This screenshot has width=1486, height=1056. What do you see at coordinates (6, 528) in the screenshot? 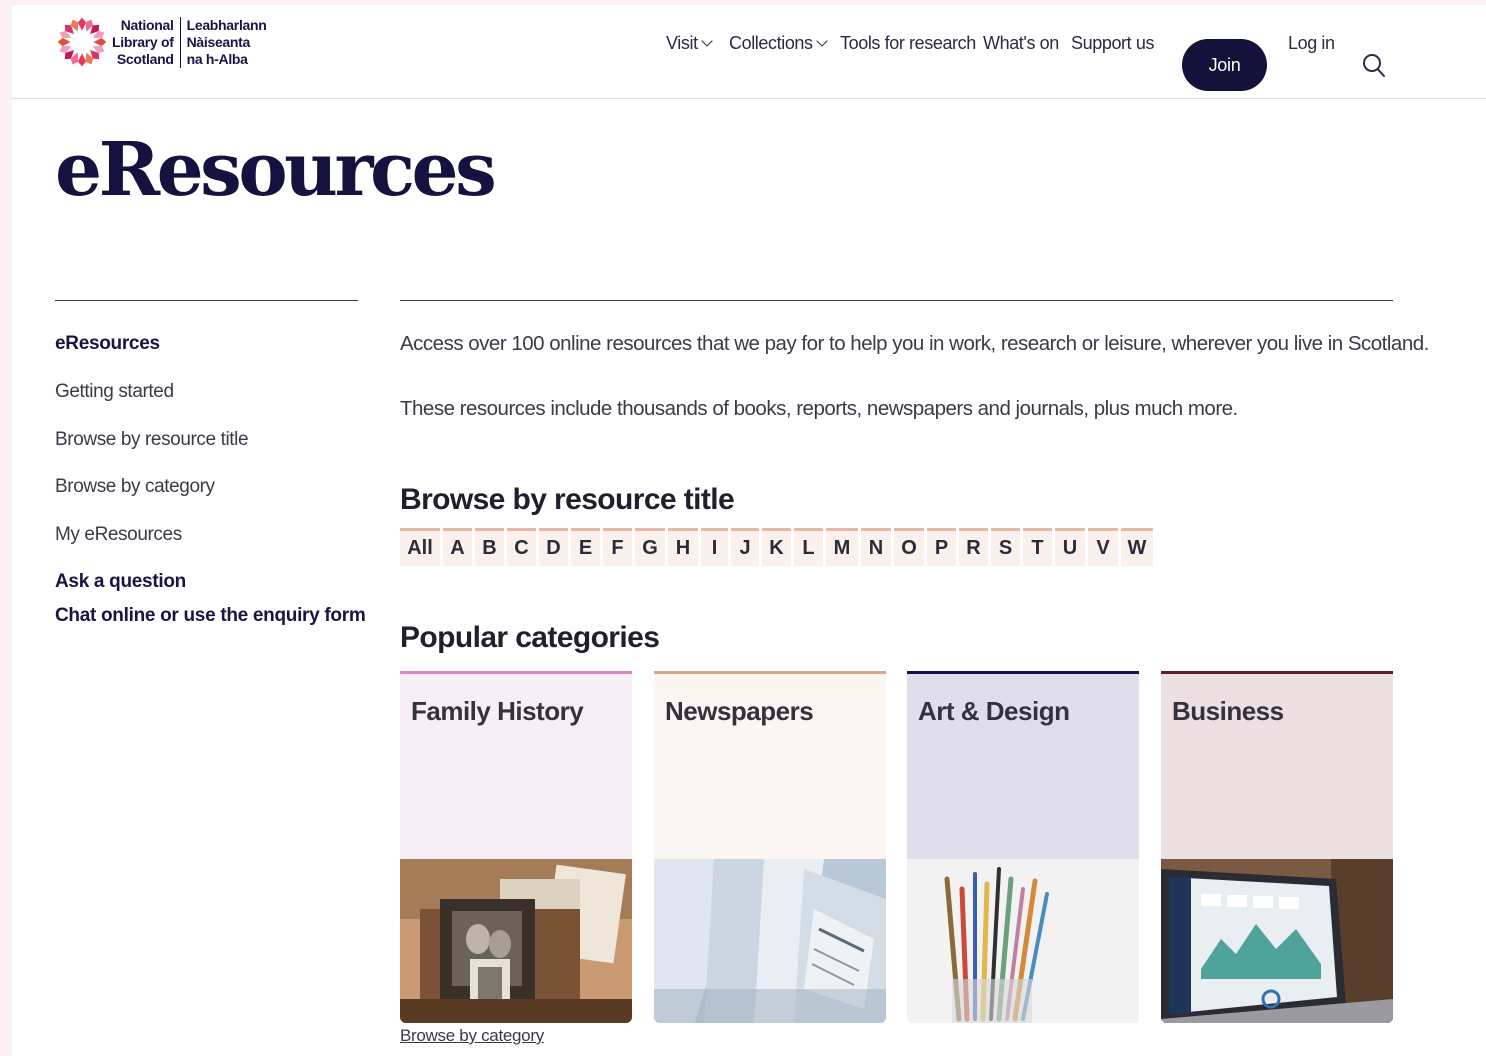
I see `page-edge-strip` at bounding box center [6, 528].